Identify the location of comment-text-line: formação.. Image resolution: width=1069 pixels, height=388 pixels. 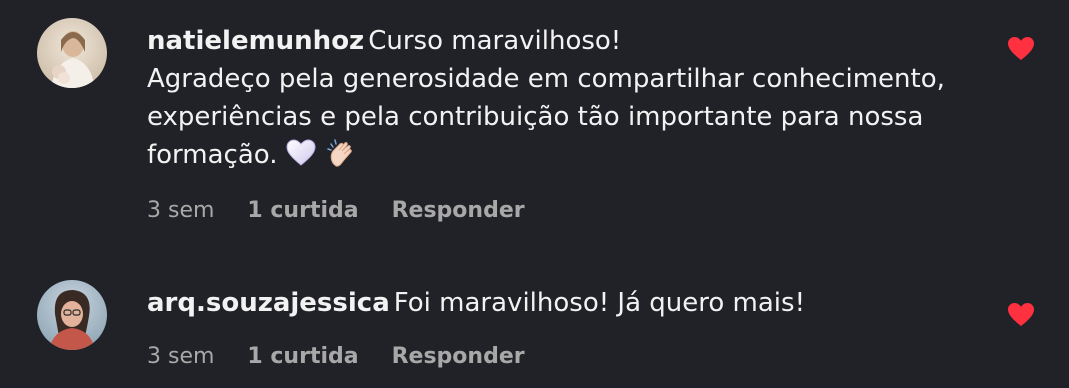
(212, 155).